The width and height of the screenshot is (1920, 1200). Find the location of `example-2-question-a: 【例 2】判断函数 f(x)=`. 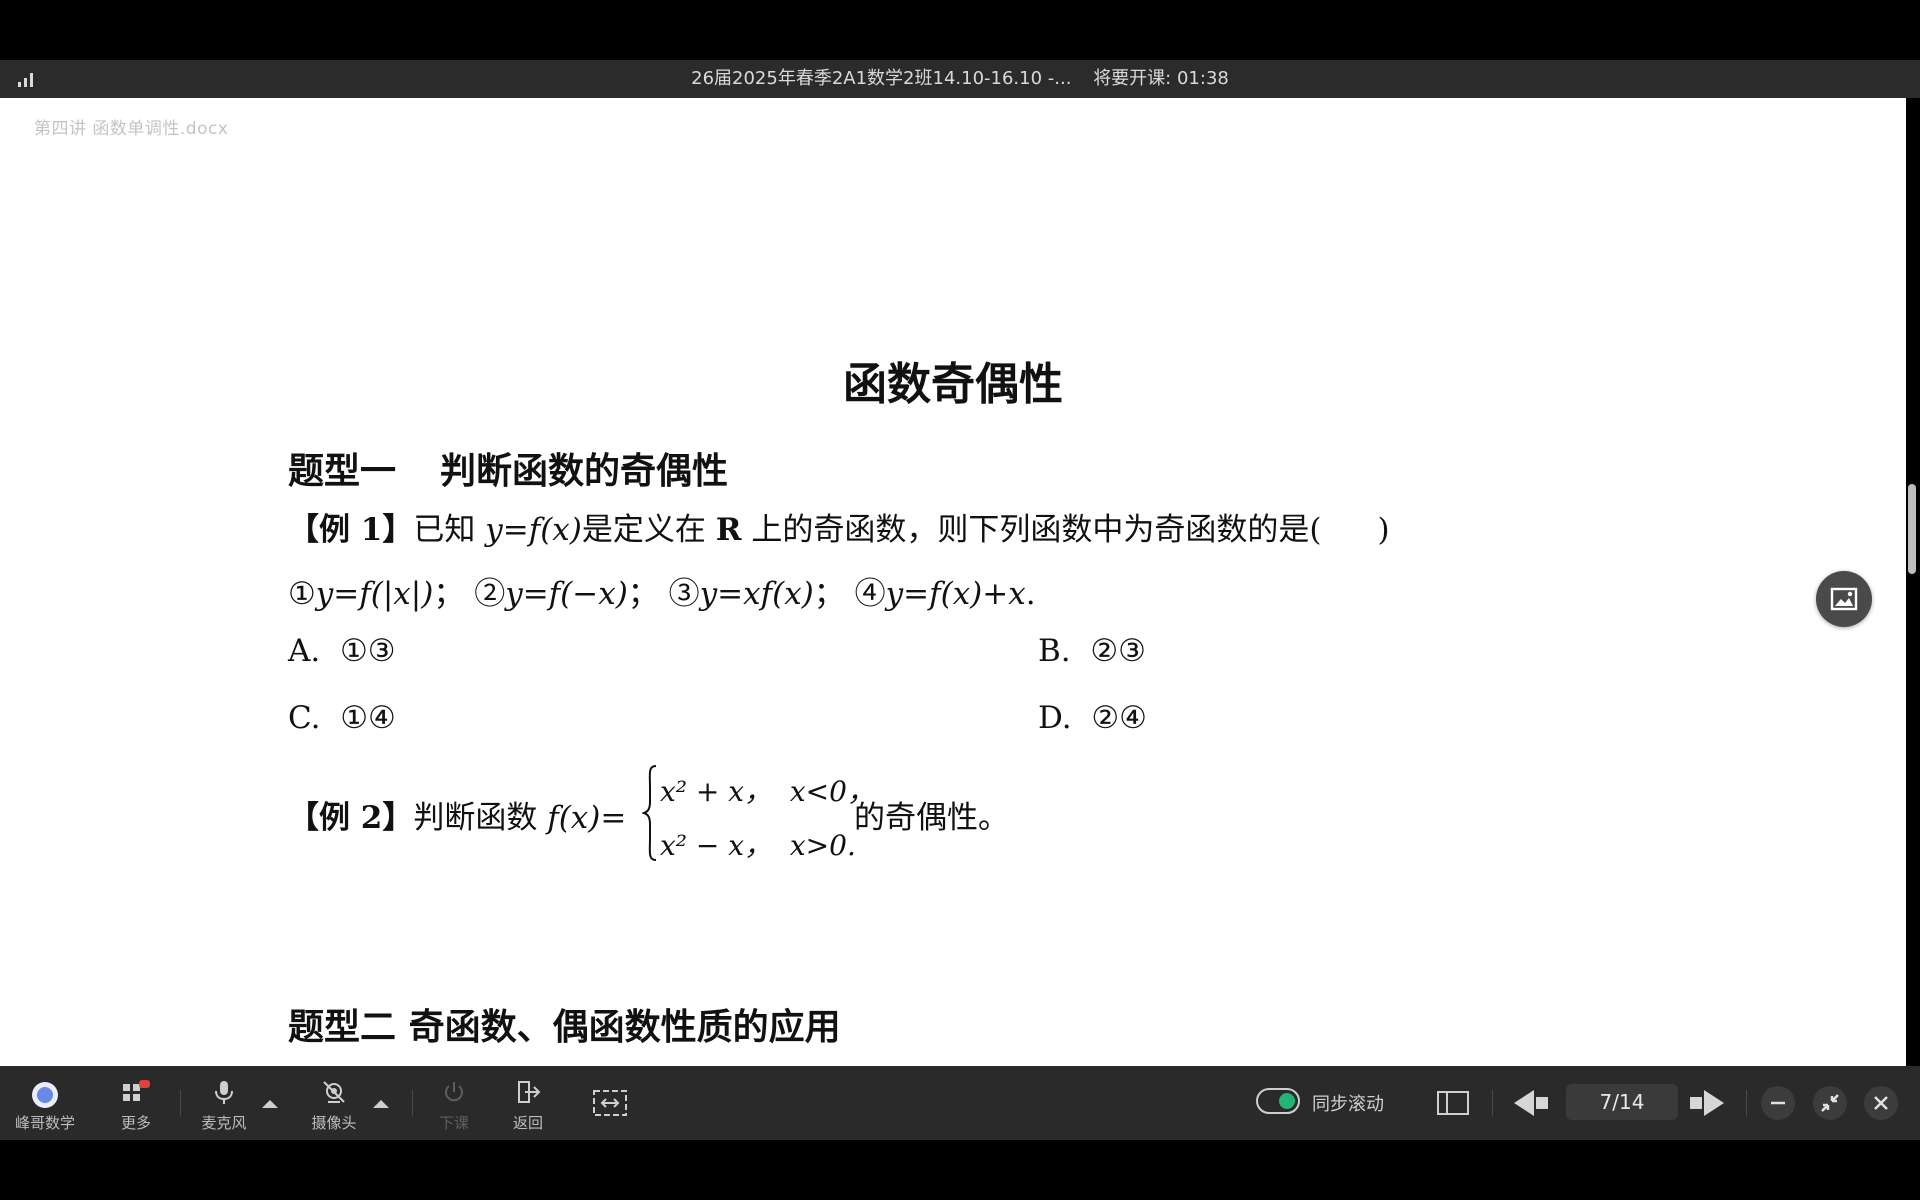

example-2-question-a: 【例 2】判断函数 f(x)= is located at coordinates (457, 814).